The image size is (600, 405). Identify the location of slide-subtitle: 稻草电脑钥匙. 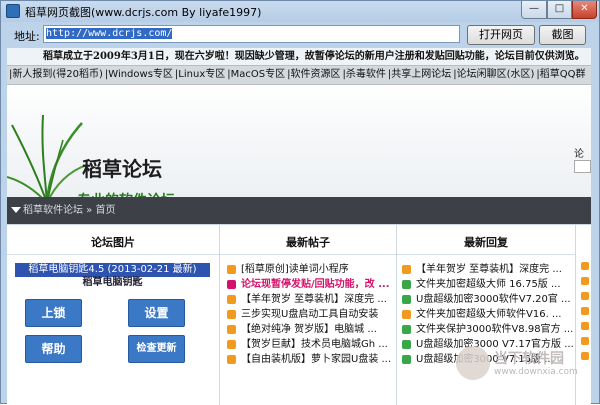
(112, 282).